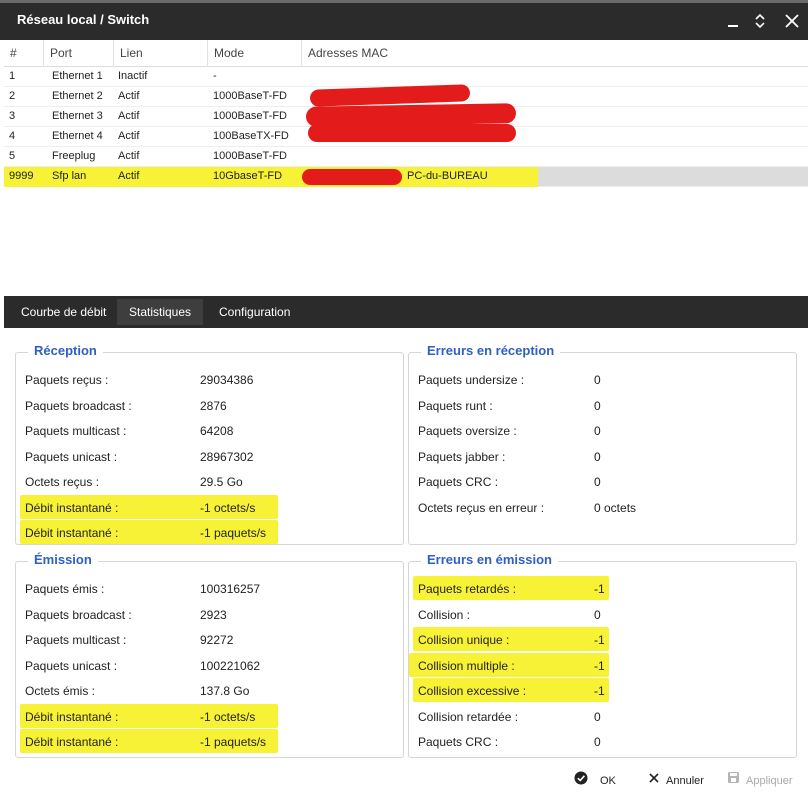  Describe the element at coordinates (467, 589) in the screenshot. I see `stat-label: Paquets retardés :` at that location.